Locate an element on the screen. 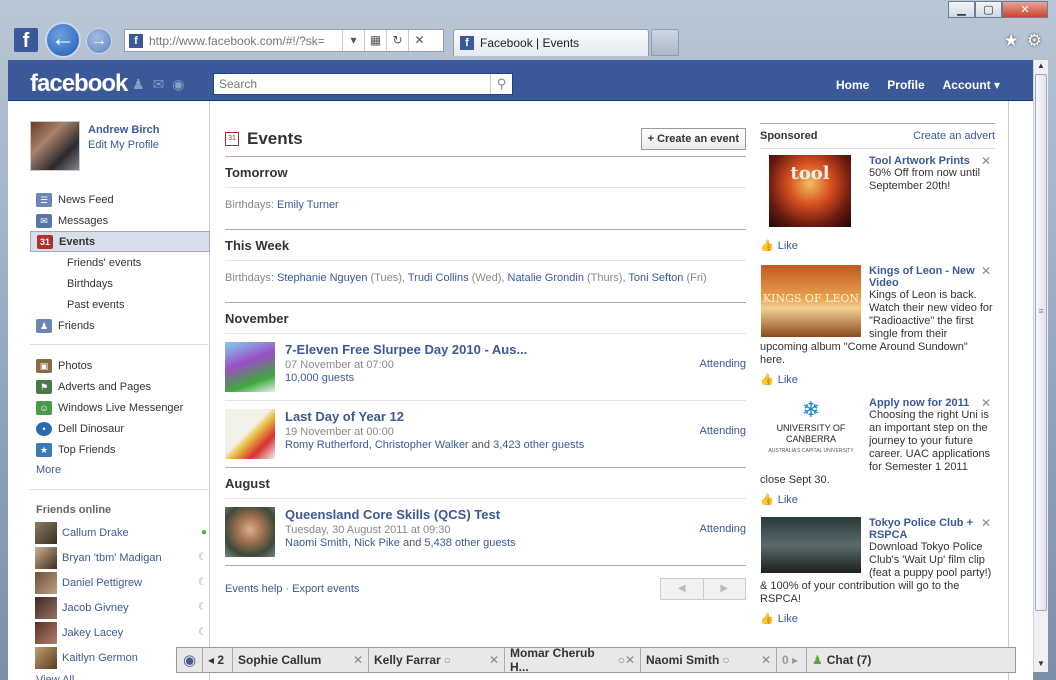 Image resolution: width=1056 pixels, height=680 pixels. next-page-button: ▶ is located at coordinates (724, 589).